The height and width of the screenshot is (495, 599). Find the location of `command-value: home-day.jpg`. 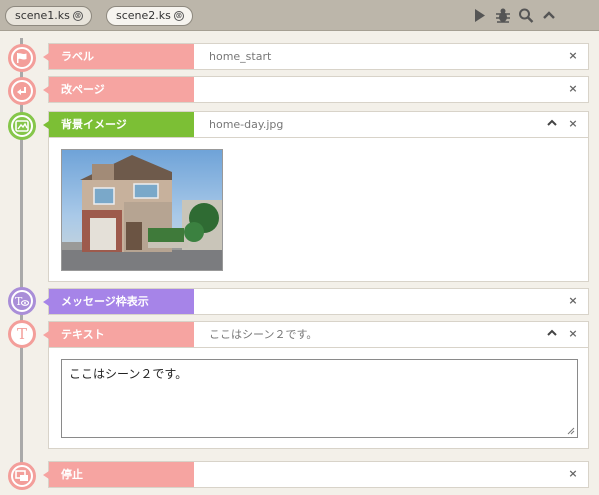

command-value: home-day.jpg is located at coordinates (246, 124).